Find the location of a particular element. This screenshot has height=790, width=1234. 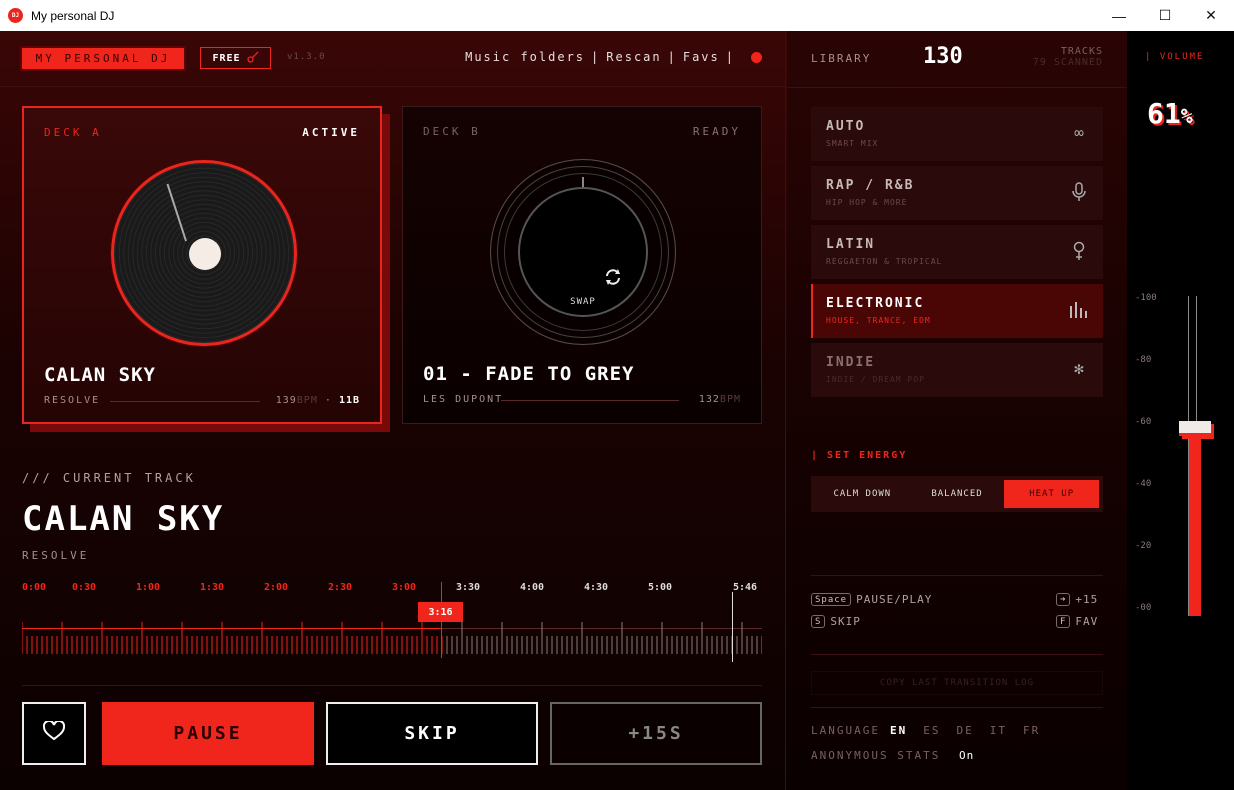

genre-subtitle: HIP HOP & MORE is located at coordinates (867, 202).